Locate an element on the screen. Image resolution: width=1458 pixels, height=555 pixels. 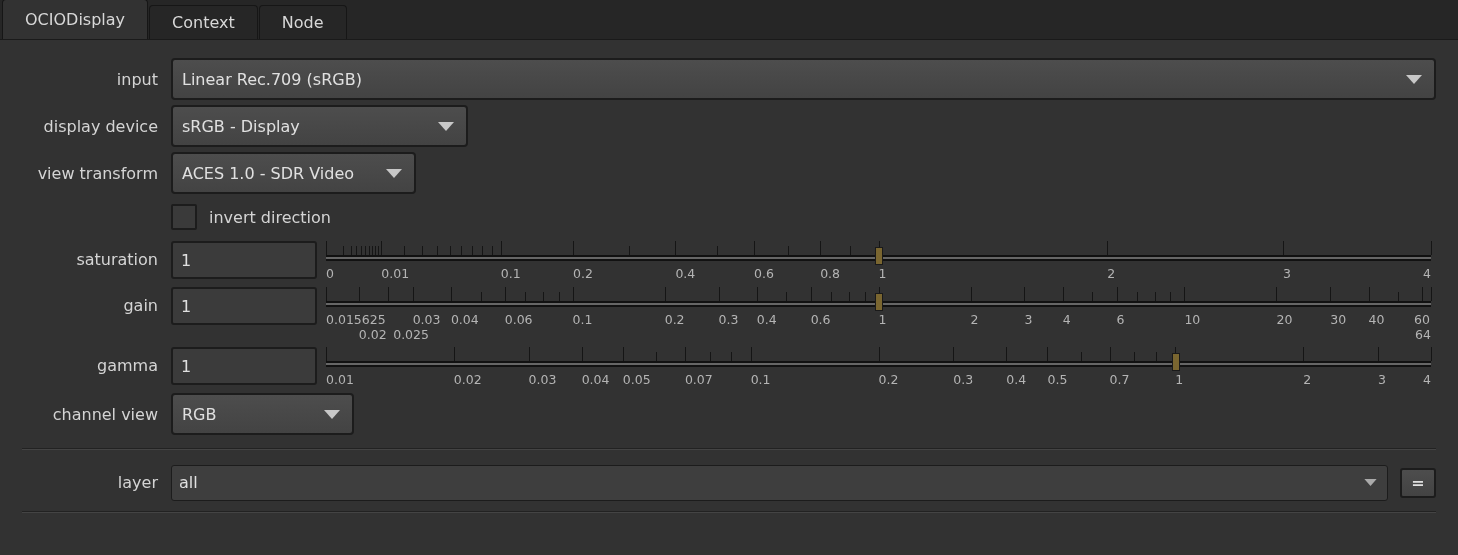
field-label: view transform is located at coordinates (97, 173).